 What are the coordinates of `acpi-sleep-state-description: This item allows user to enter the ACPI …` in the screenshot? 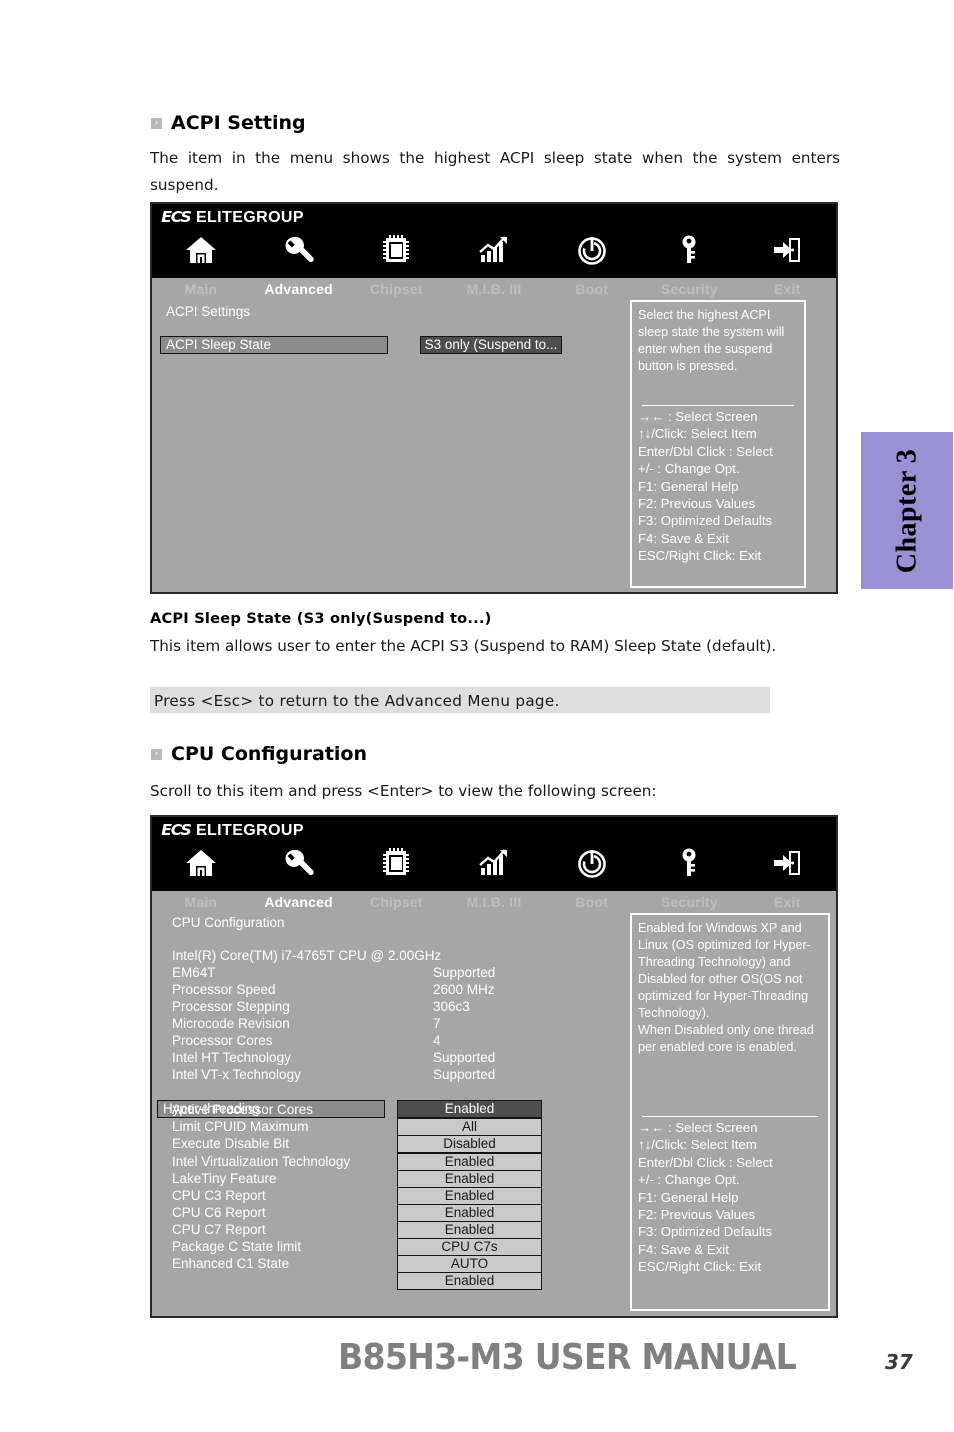 It's located at (463, 646).